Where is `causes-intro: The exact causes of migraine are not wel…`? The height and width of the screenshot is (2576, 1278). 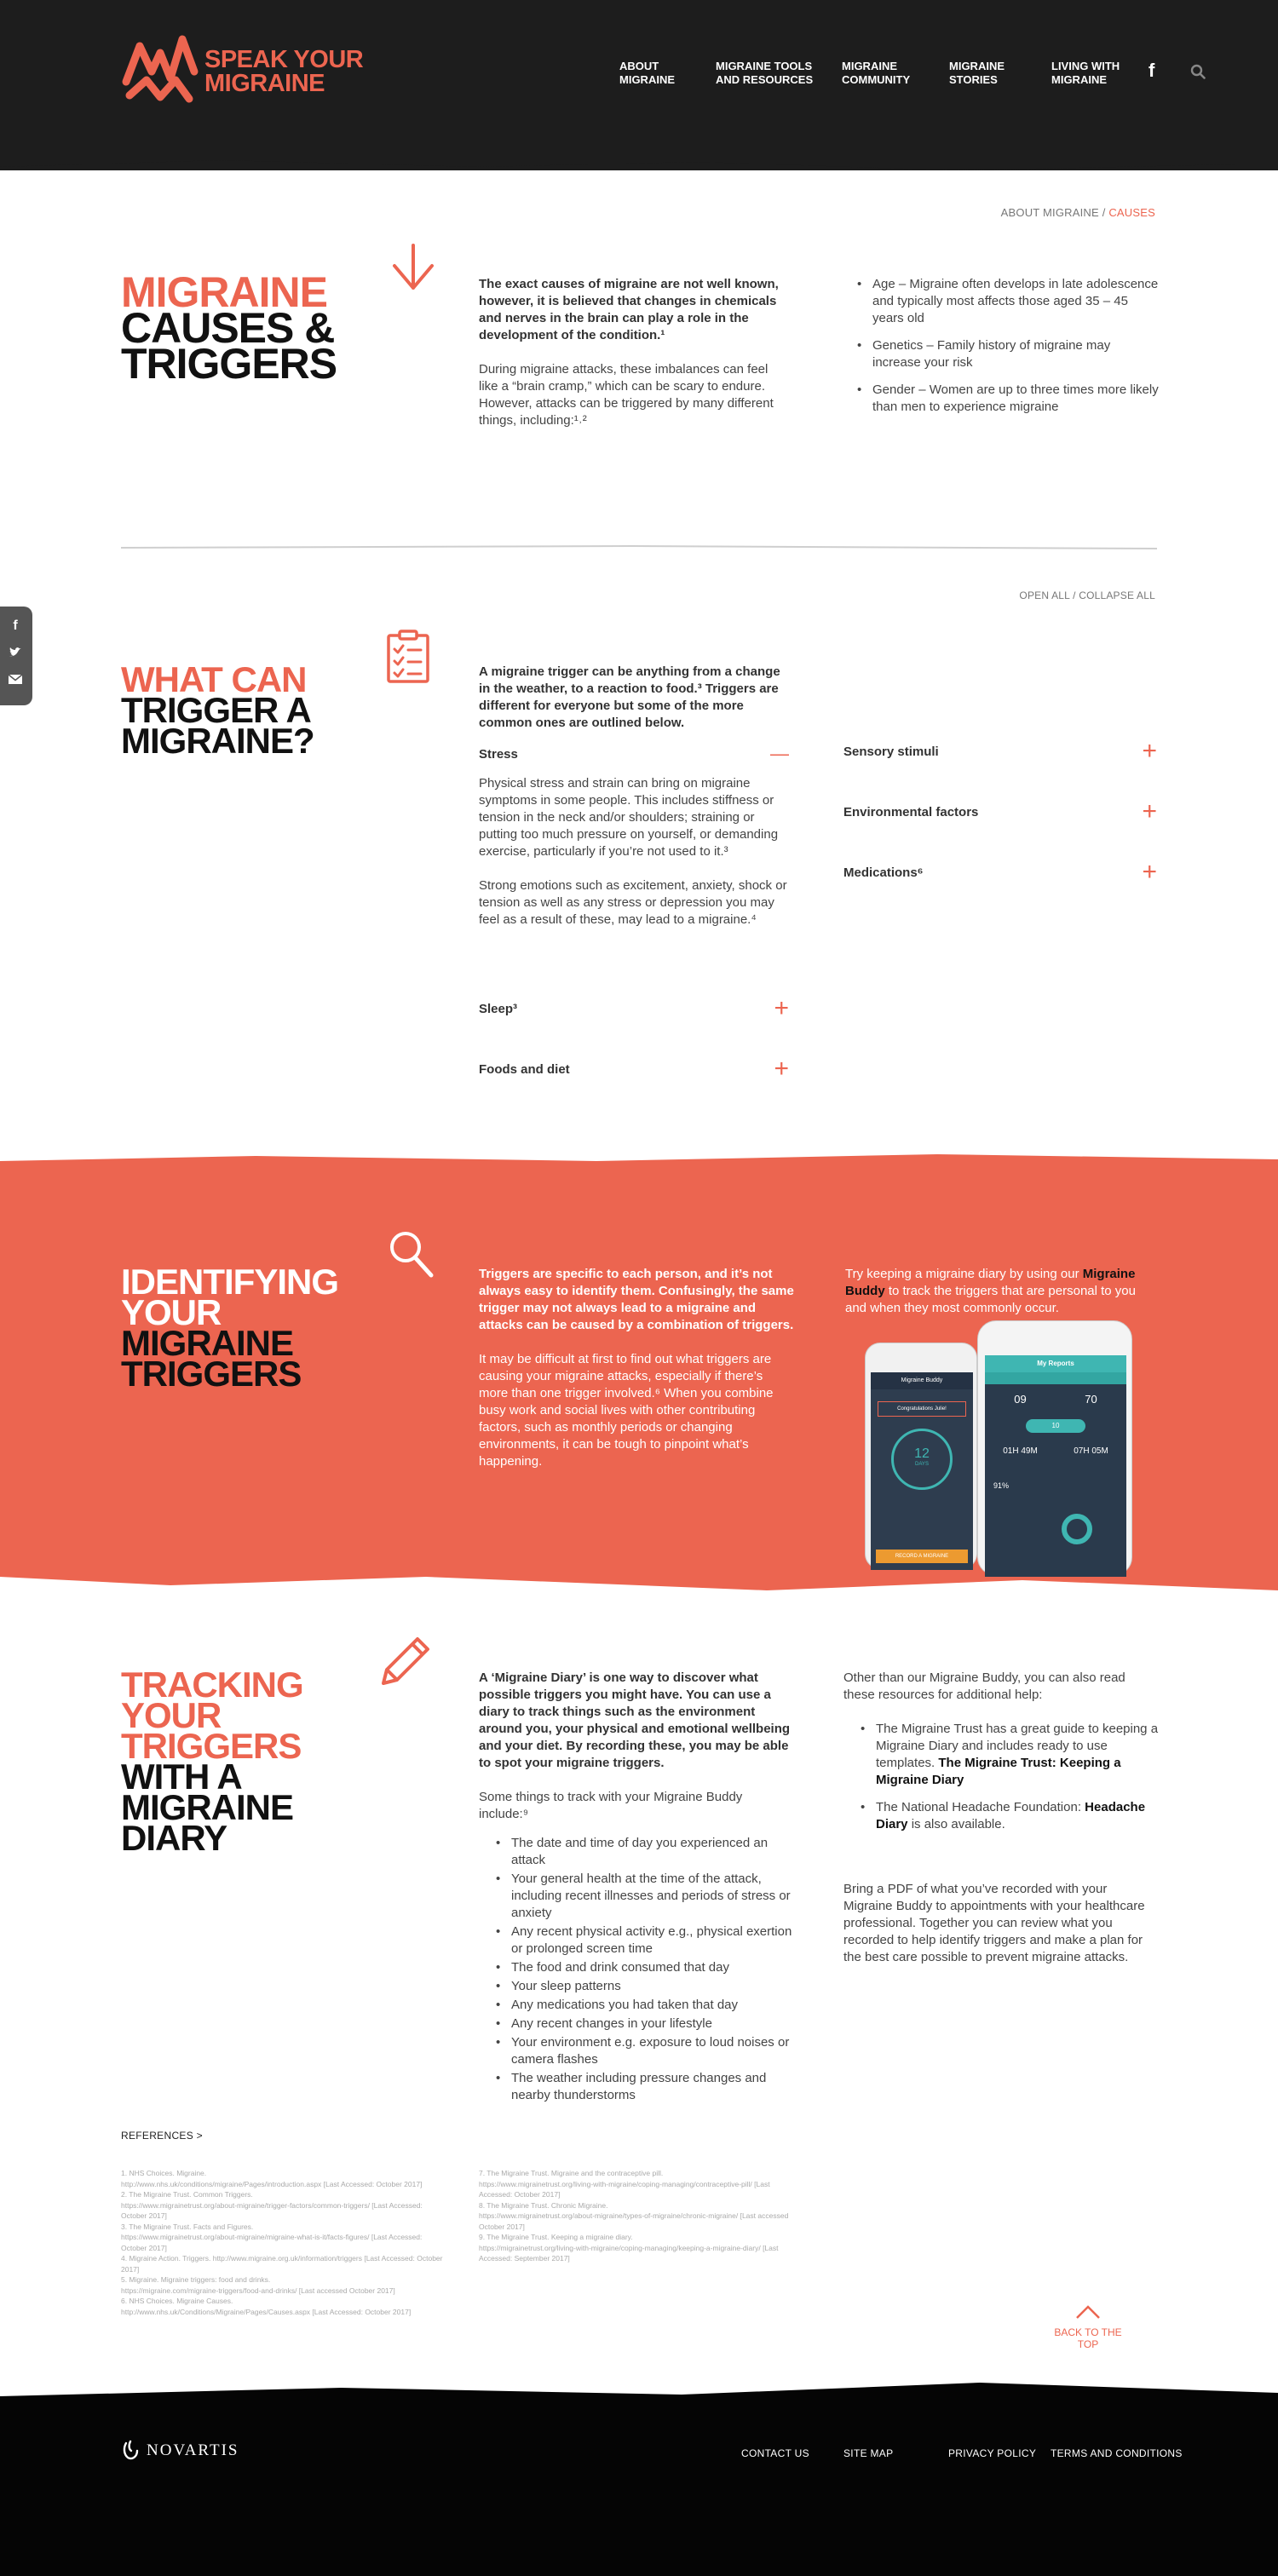 causes-intro: The exact causes of migraine are not wel… is located at coordinates (632, 353).